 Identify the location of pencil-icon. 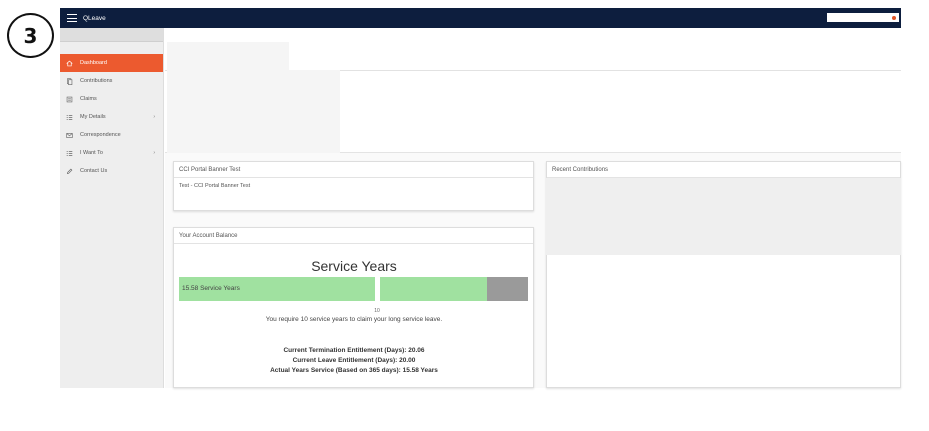
(69, 171).